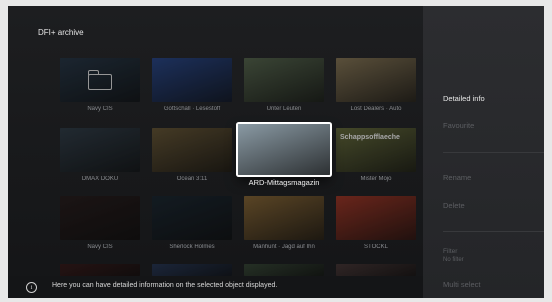 The width and height of the screenshot is (552, 302). I want to click on menu-item-rename: Rename, so click(457, 177).